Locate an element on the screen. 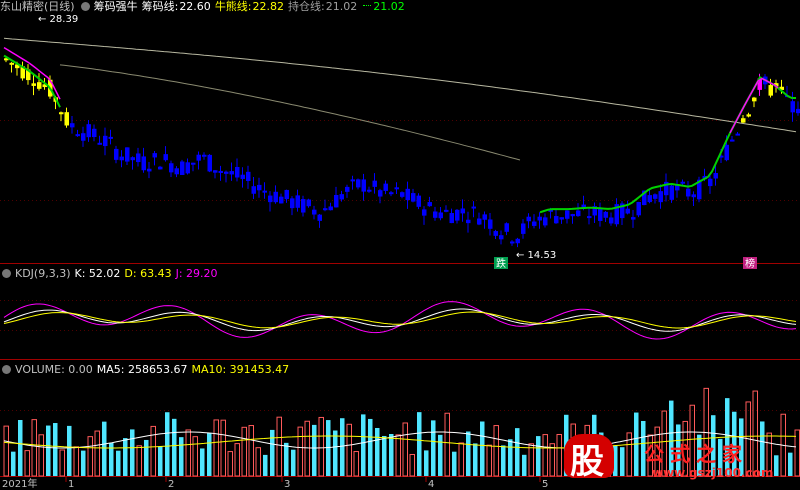  bull-bear-label: 牛熊线: is located at coordinates (233, 6).